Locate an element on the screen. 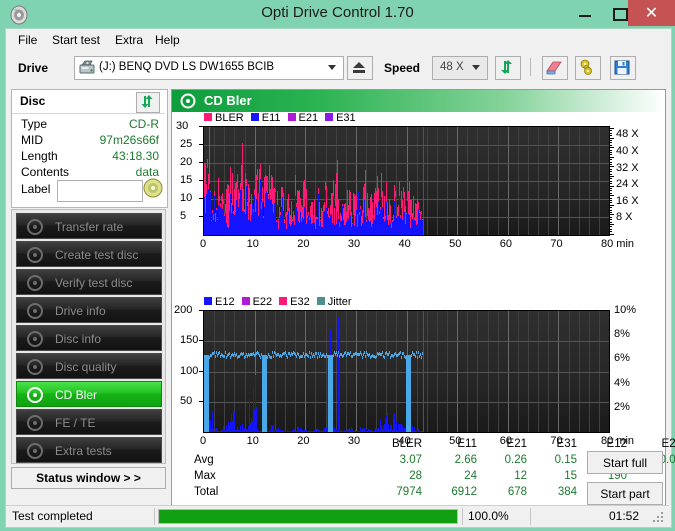 The width and height of the screenshot is (675, 531). repair-button is located at coordinates (588, 68).